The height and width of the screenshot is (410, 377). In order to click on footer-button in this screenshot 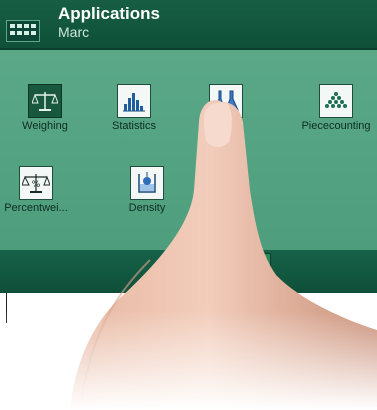, I will do `click(252, 263)`.